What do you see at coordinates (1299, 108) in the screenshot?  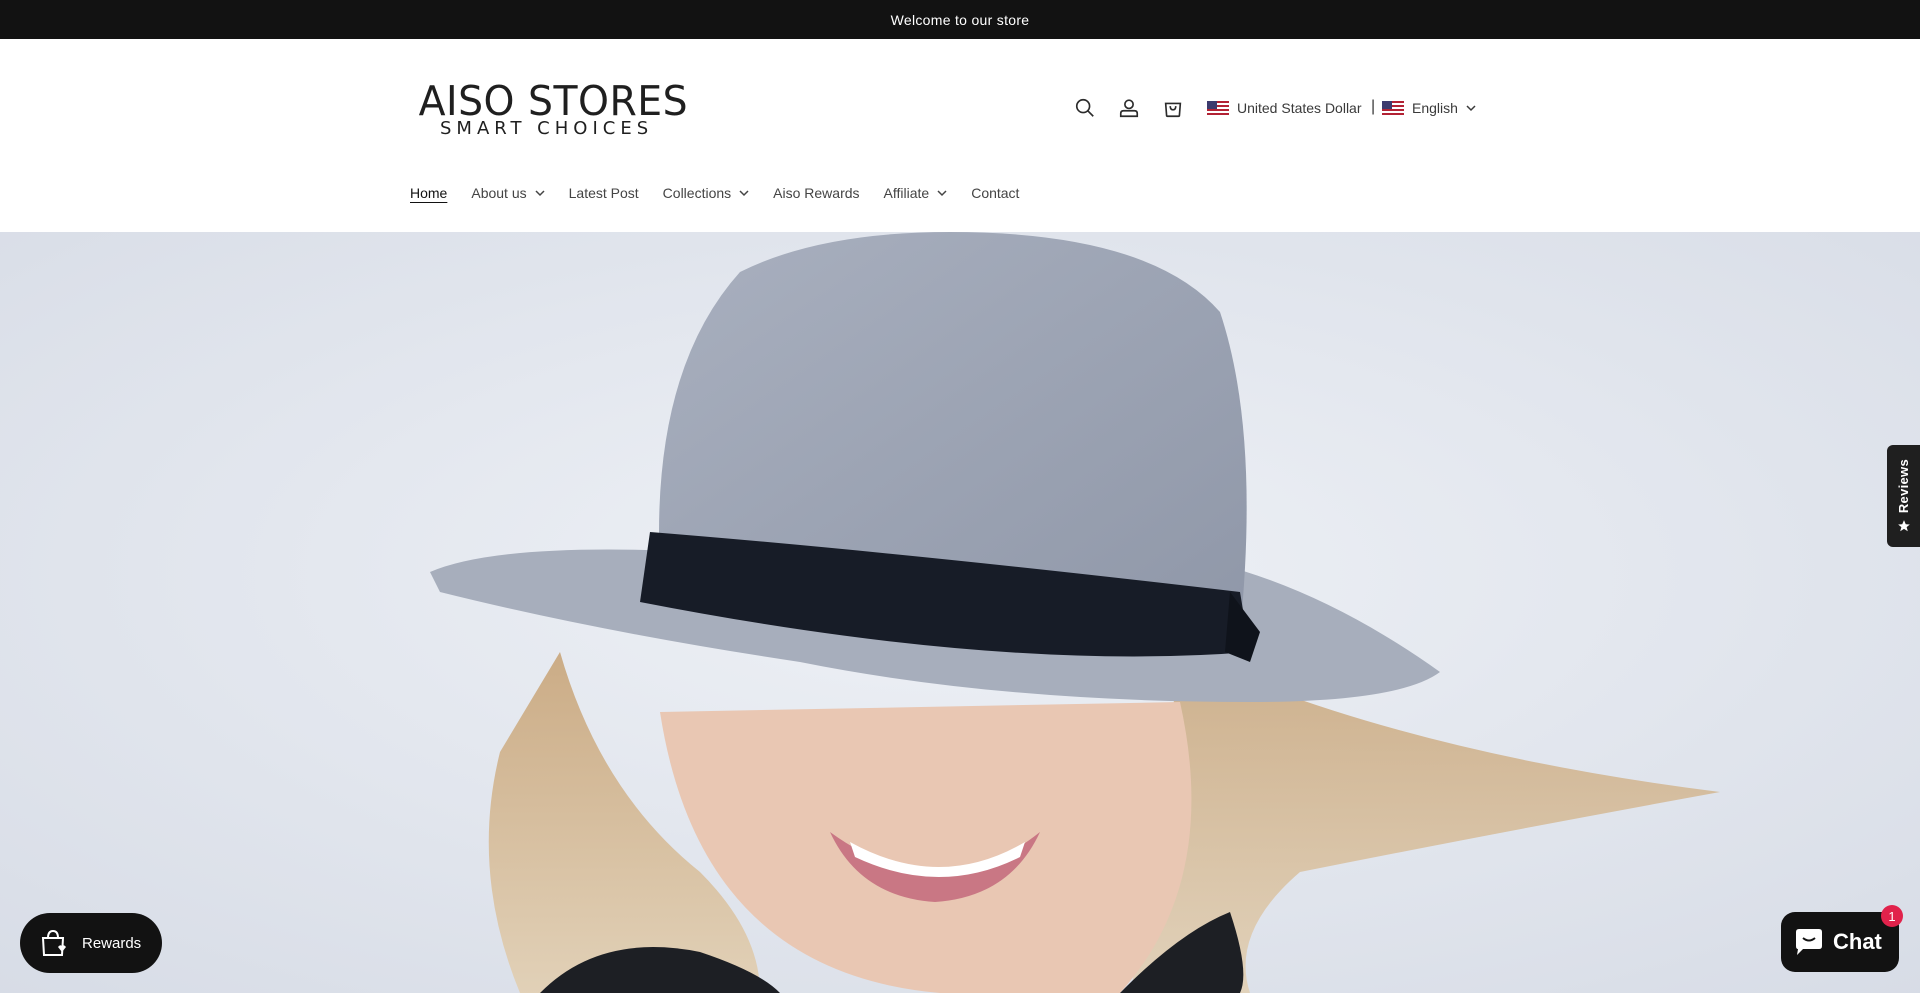 I see `currency-label: United States Dollar` at bounding box center [1299, 108].